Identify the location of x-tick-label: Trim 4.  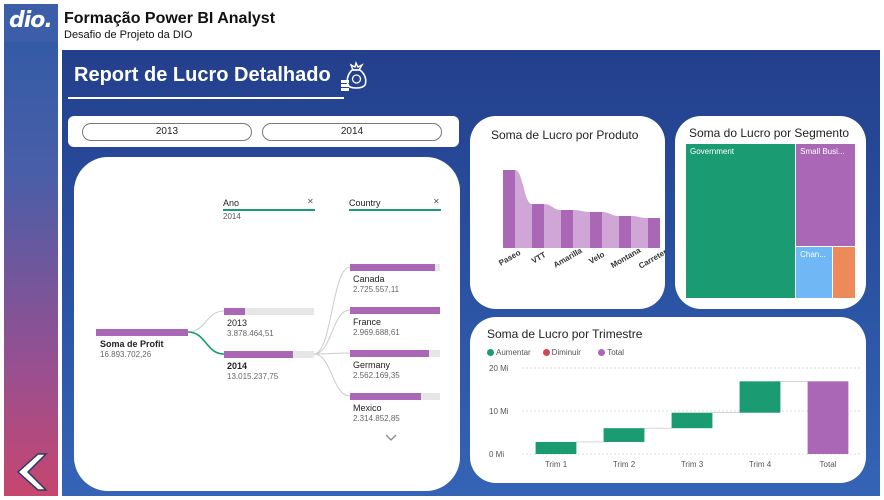
(760, 464).